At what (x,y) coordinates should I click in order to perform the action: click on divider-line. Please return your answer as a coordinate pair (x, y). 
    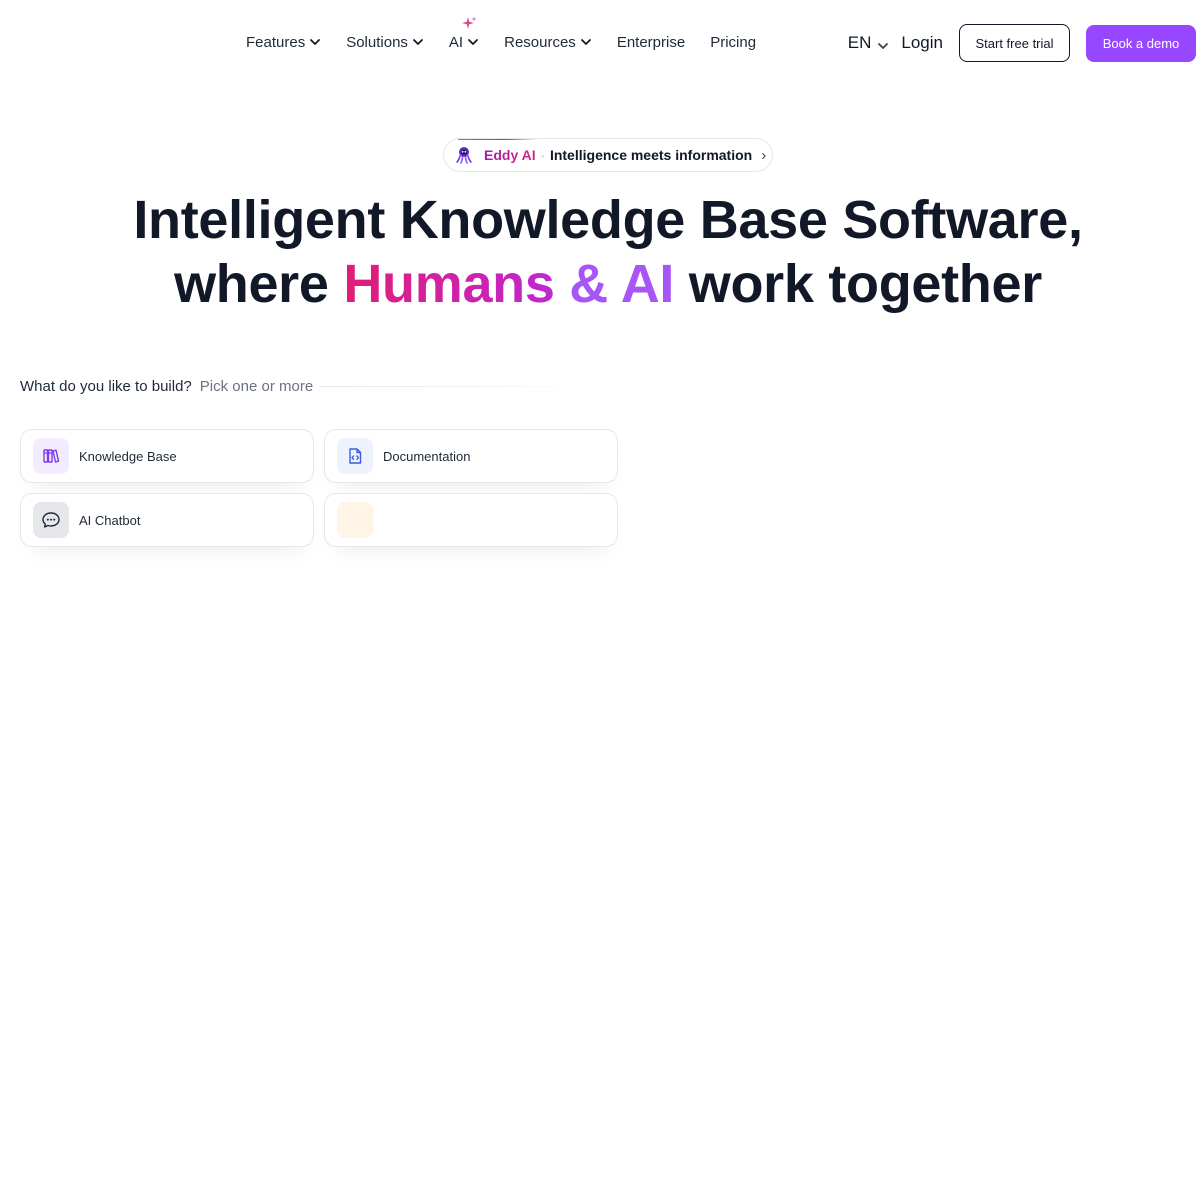
    Looking at the image, I should click on (450, 386).